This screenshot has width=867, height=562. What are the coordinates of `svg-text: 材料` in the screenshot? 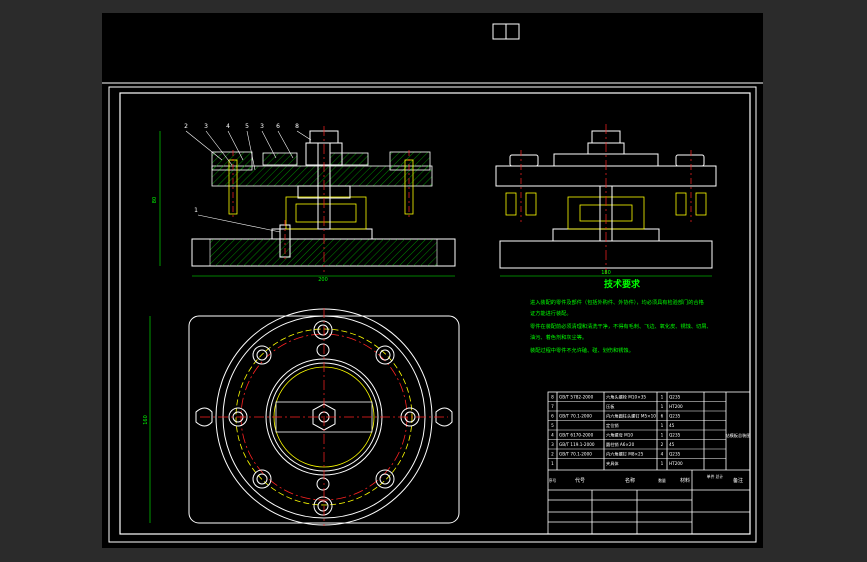 It's located at (685, 480).